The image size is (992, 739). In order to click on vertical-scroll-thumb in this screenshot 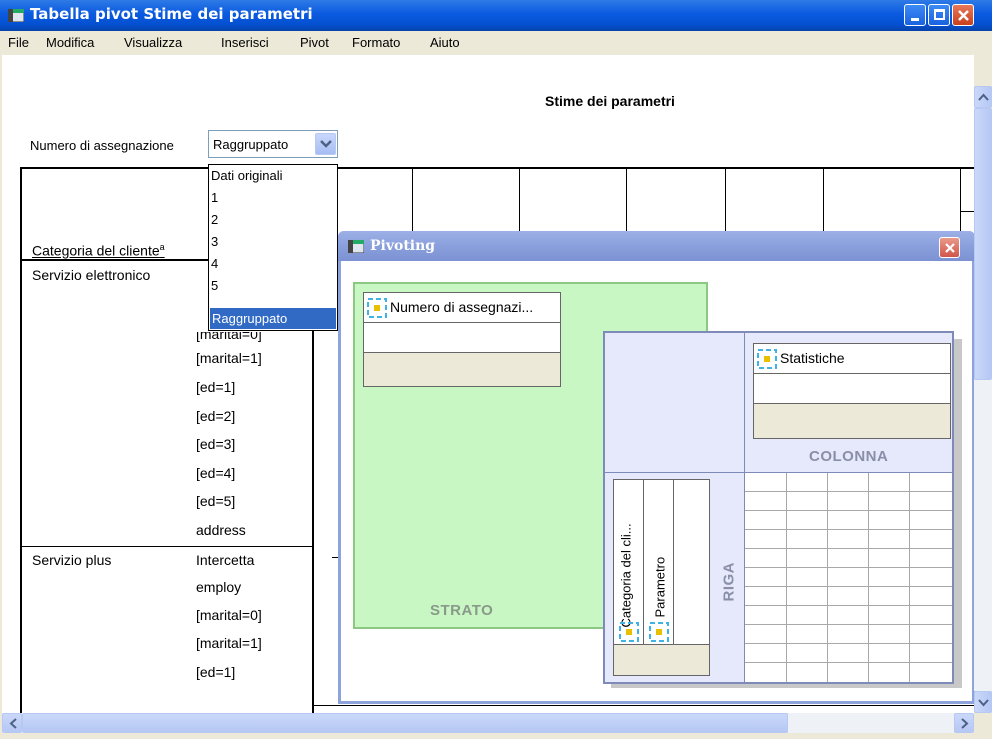, I will do `click(983, 244)`.